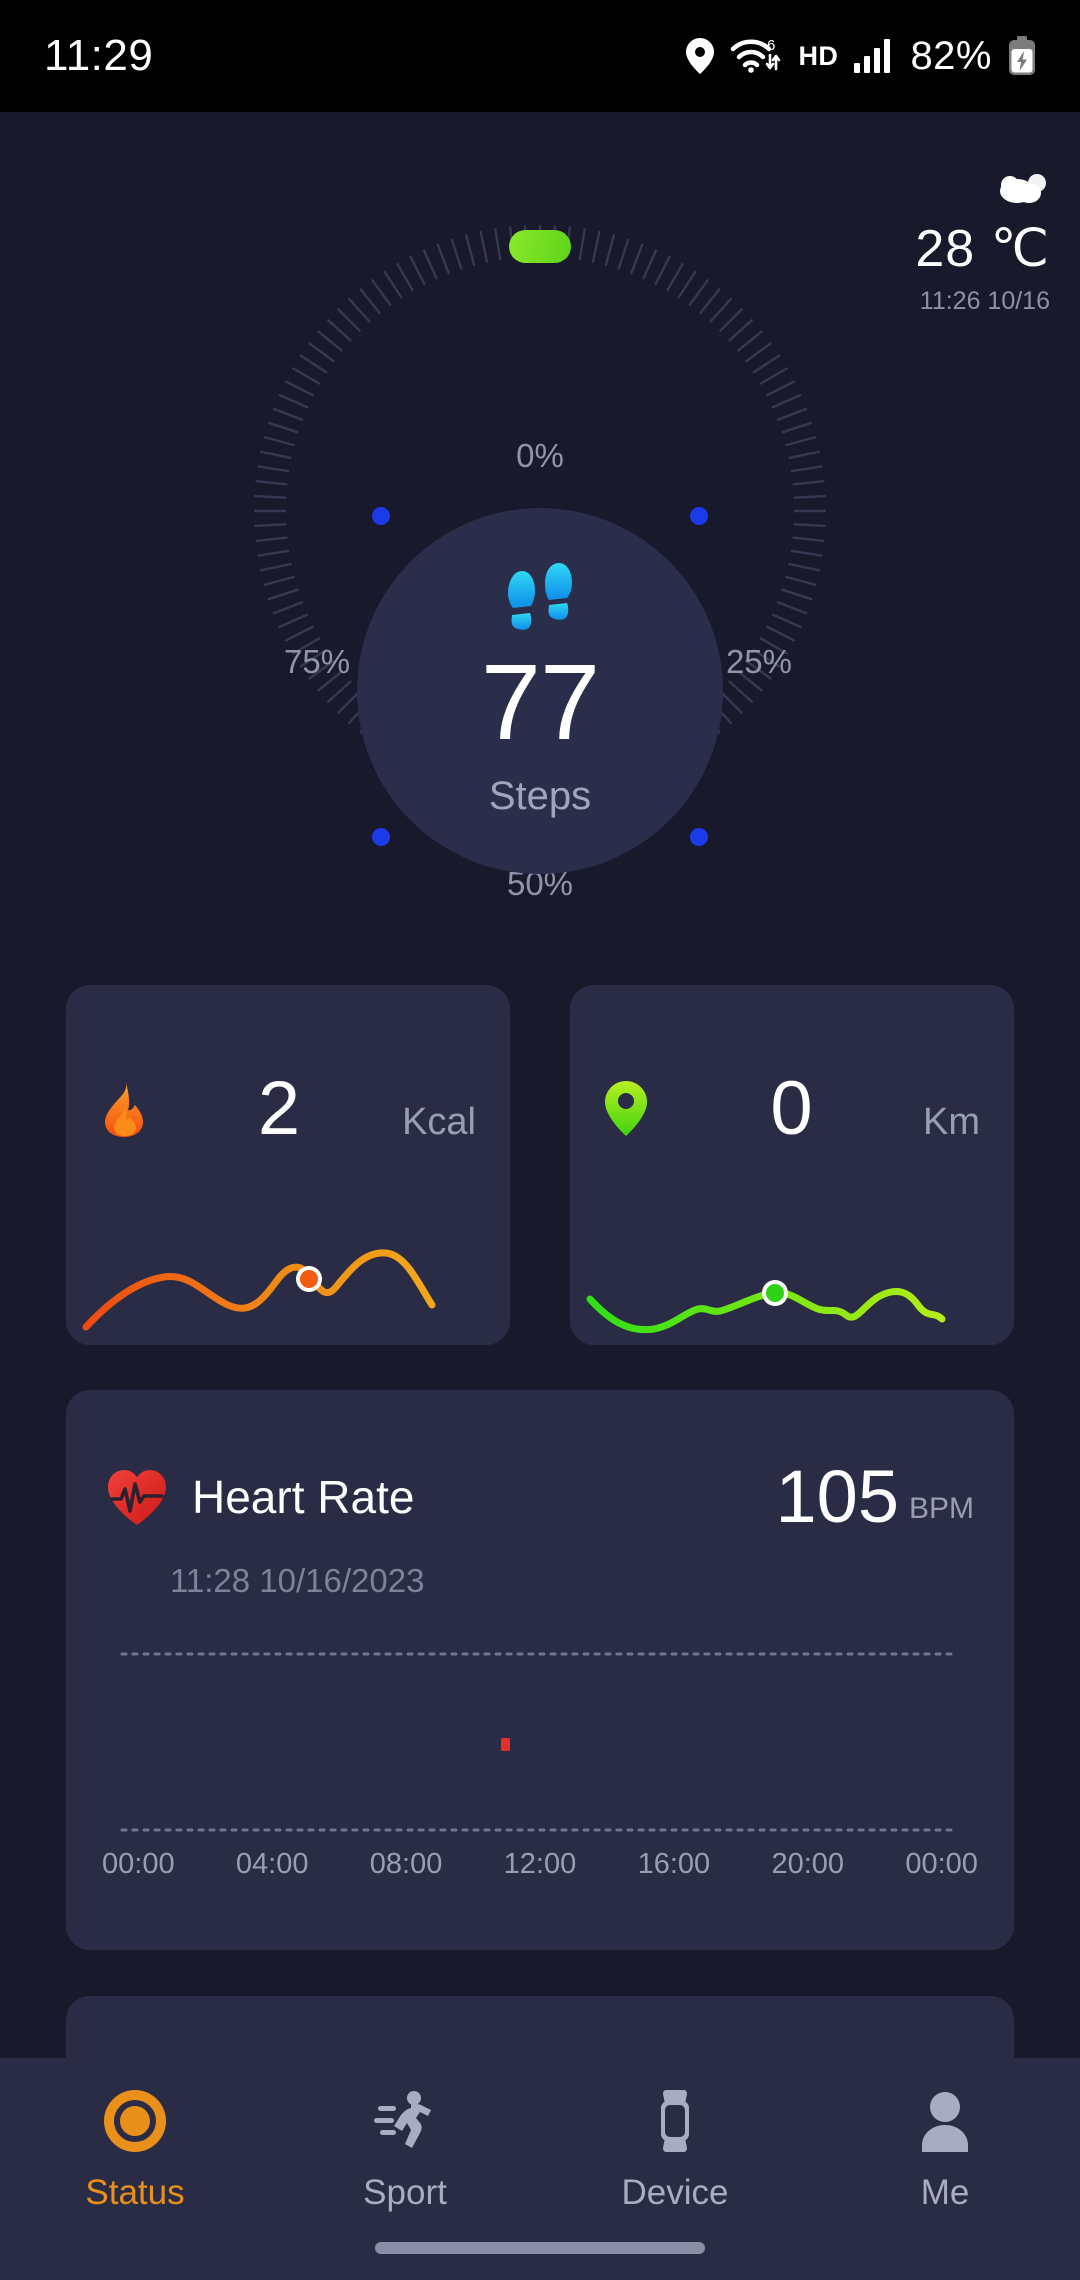 Image resolution: width=1080 pixels, height=2280 pixels. Describe the element at coordinates (405, 2192) in the screenshot. I see `nav-label-sport: Sport` at that location.